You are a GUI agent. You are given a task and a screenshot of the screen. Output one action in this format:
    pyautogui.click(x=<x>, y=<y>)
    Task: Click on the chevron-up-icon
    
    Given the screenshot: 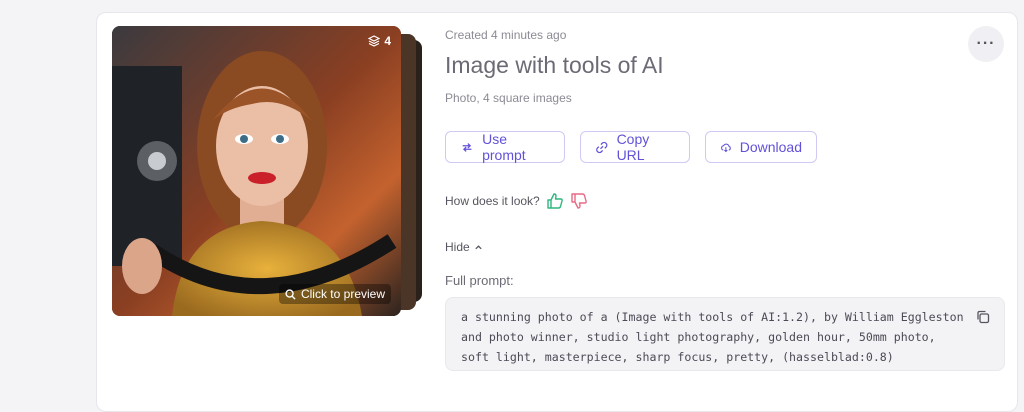 What is the action you would take?
    pyautogui.click(x=478, y=246)
    